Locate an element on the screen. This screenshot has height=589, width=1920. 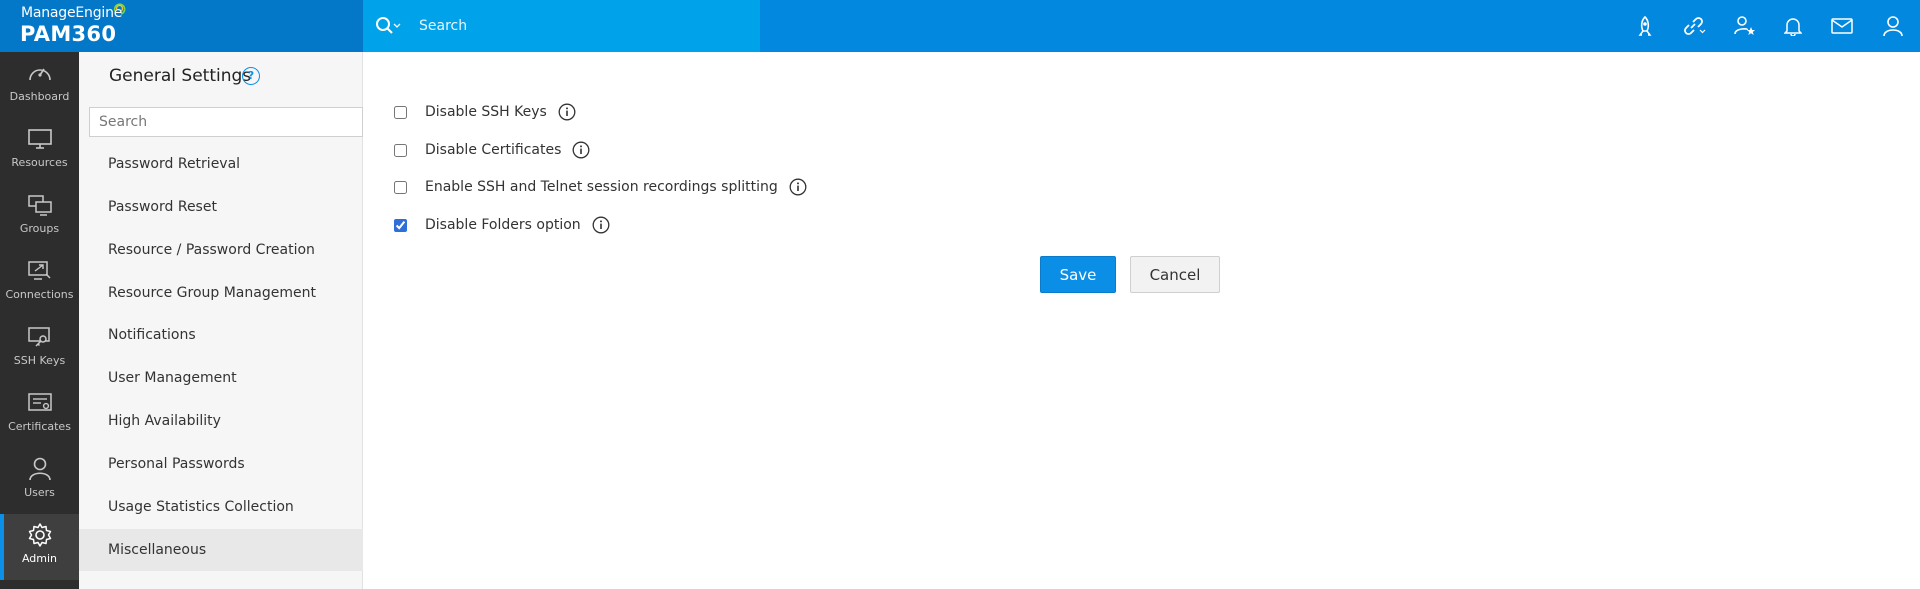
search-icon is located at coordinates (389, 26).